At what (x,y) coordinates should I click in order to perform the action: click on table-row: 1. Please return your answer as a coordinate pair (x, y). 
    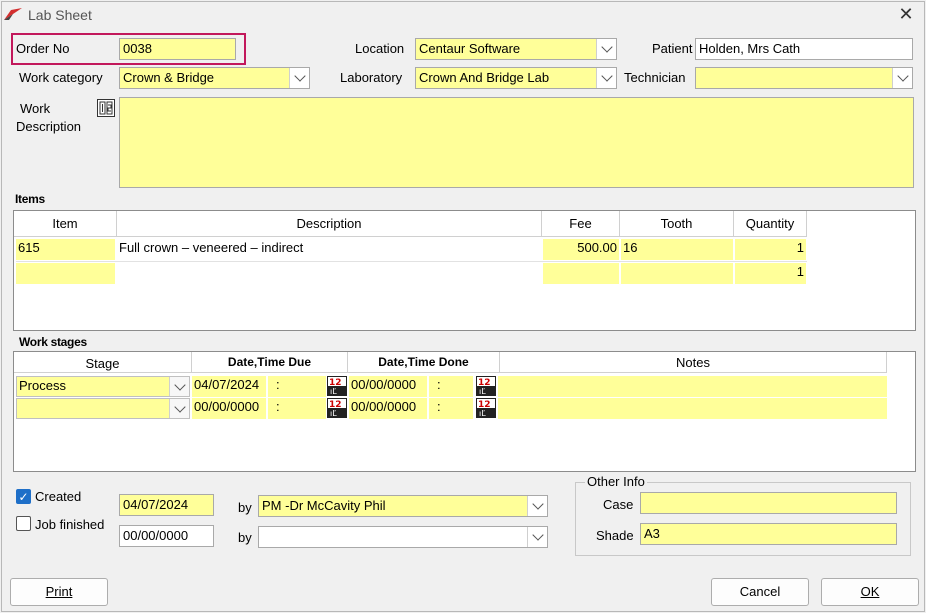
    Looking at the image, I should click on (411, 274).